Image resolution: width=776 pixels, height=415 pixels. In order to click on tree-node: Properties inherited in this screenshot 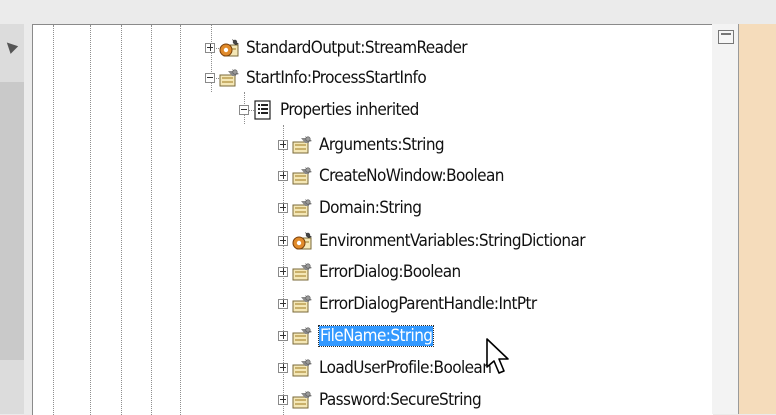, I will do `click(329, 110)`.